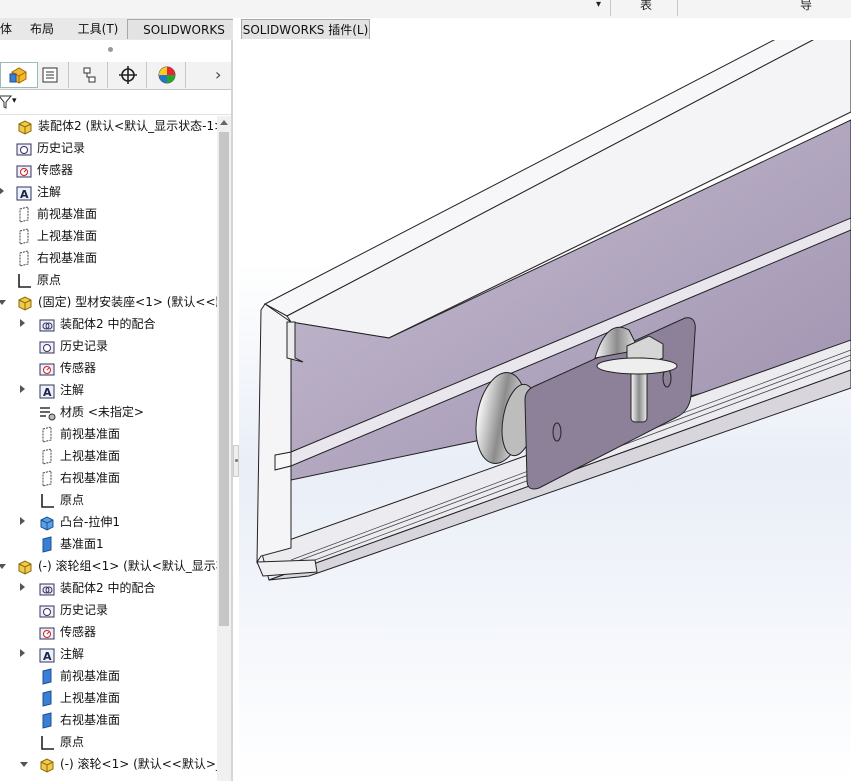 The width and height of the screenshot is (851, 781). Describe the element at coordinates (108, 567) in the screenshot. I see `tree-item: (-) 滚轮组<1> (默认<默认_显示状` at that location.